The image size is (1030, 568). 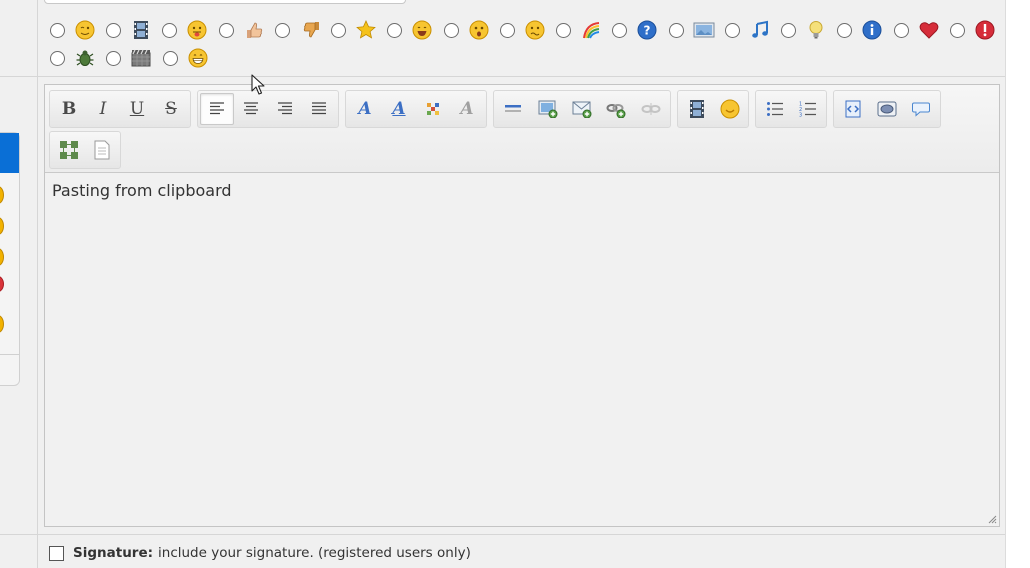 I want to click on question-icon: ?, so click(x=647, y=30).